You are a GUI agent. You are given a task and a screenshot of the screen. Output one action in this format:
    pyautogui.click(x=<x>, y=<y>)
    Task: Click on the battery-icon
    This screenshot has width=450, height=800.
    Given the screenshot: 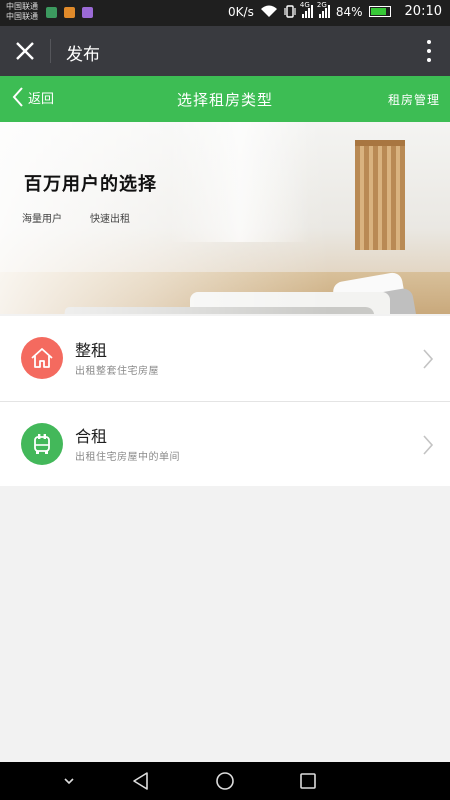 What is the action you would take?
    pyautogui.click(x=379, y=11)
    